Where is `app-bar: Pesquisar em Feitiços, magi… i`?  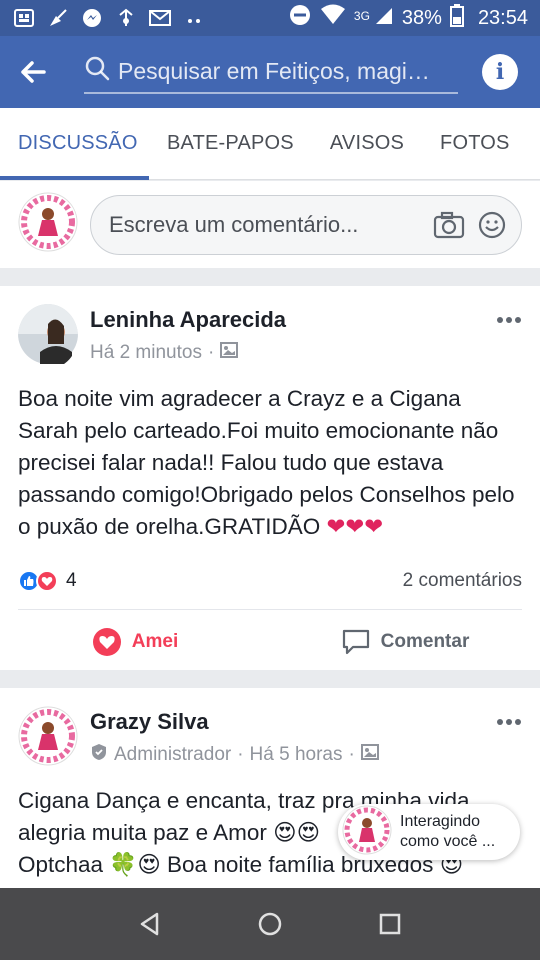 app-bar: Pesquisar em Feitiços, magi… i is located at coordinates (270, 72).